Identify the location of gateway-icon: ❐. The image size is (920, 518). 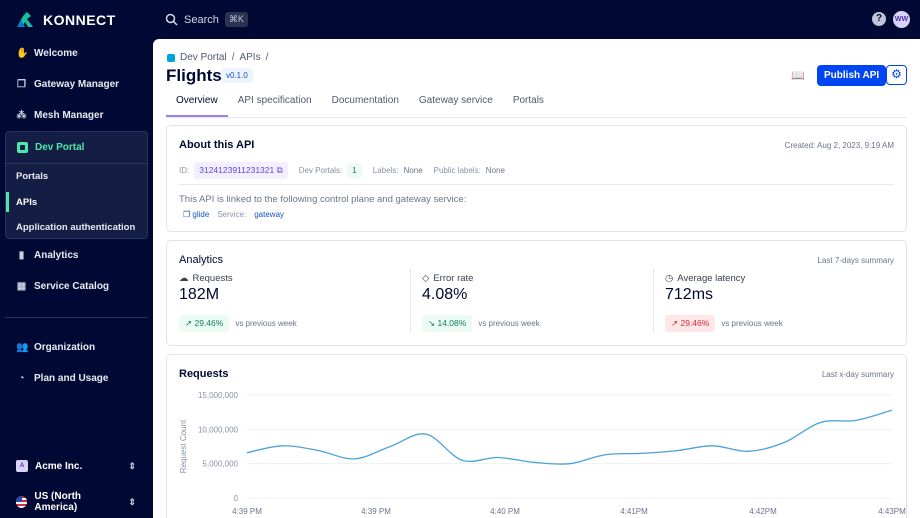
(21, 84).